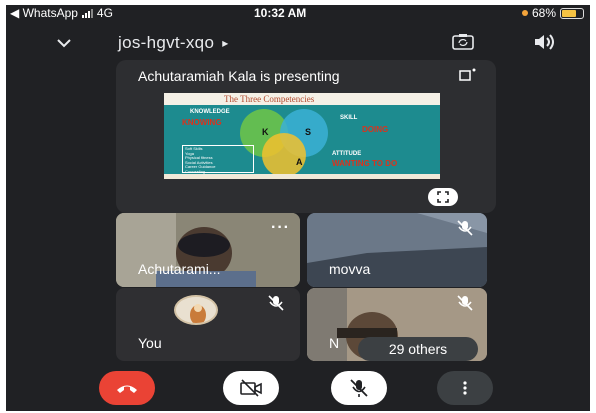 The width and height of the screenshot is (596, 413). I want to click on fullscreen-icon, so click(443, 197).